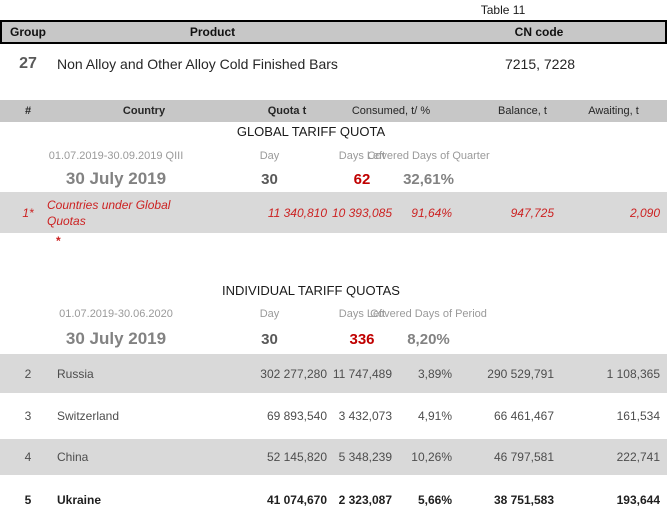 The width and height of the screenshot is (667, 518). What do you see at coordinates (269, 314) in the screenshot?
I see `individual-day-label: Day` at bounding box center [269, 314].